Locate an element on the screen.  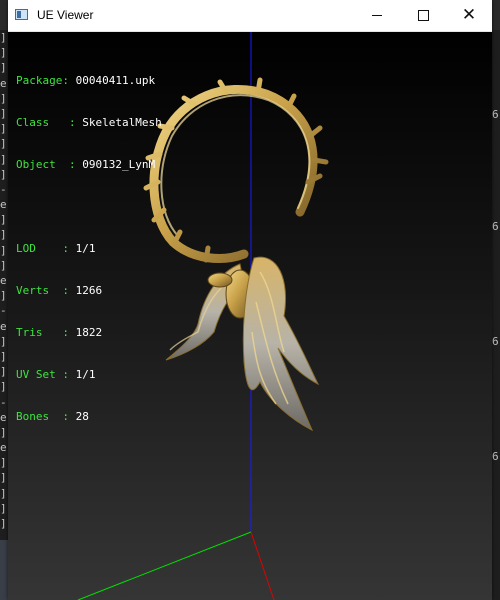
bones-label: Bones is located at coordinates (33, 416).